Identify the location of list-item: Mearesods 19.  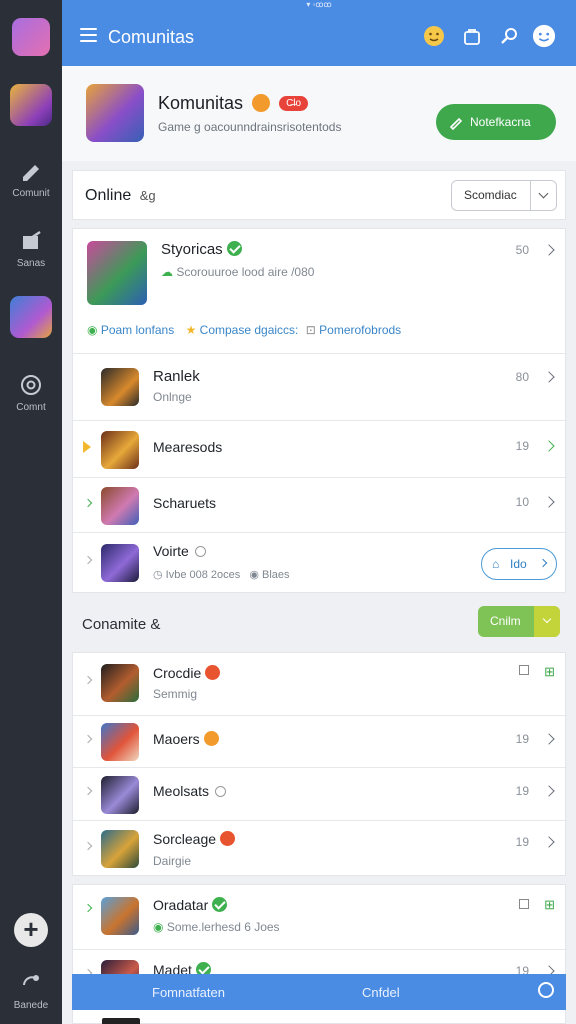
(320, 448).